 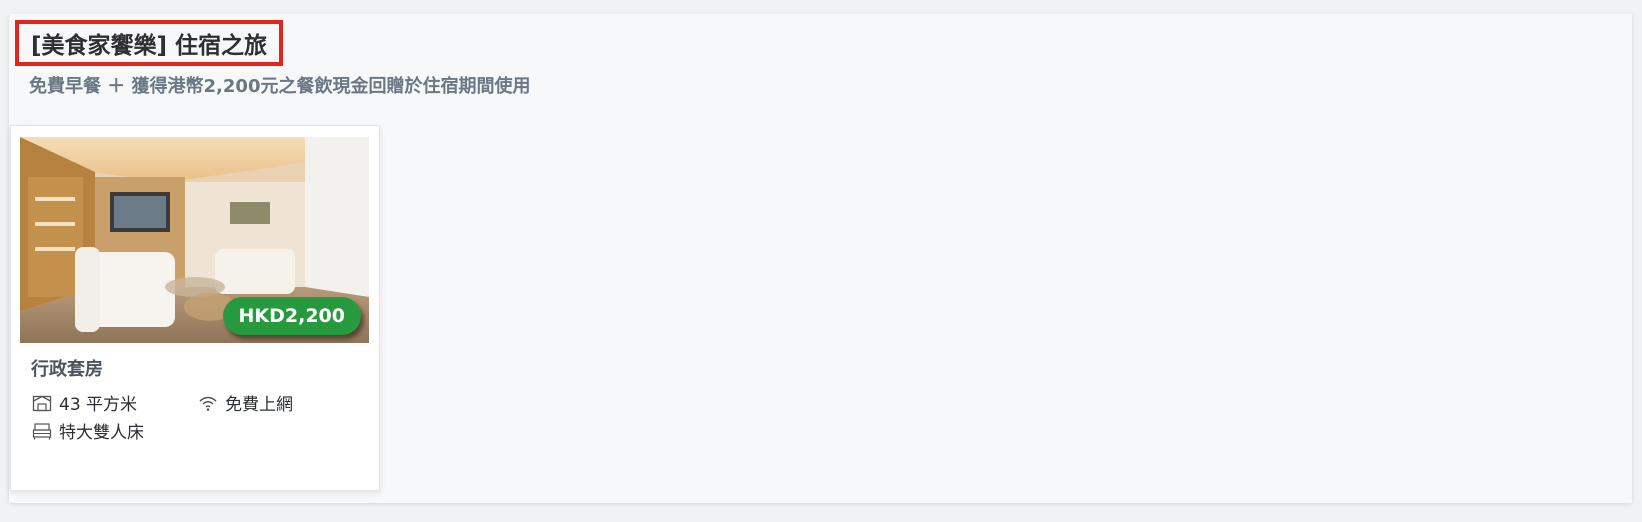 What do you see at coordinates (42, 403) in the screenshot?
I see `room-size-icon` at bounding box center [42, 403].